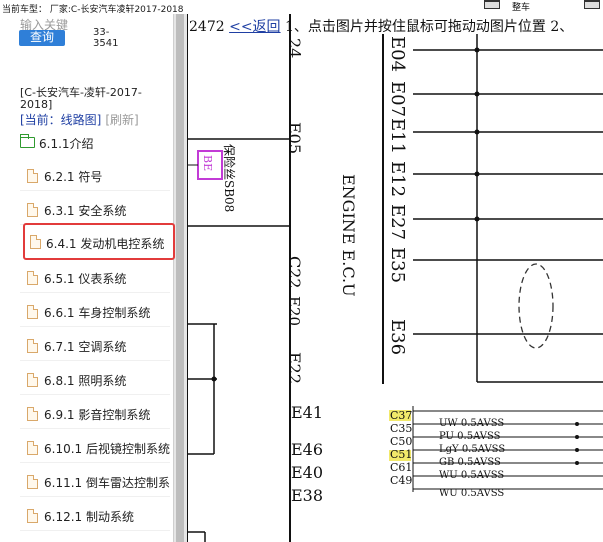 The height and width of the screenshot is (542, 603). What do you see at coordinates (294, 48) in the screenshot?
I see `pin-label: 24` at bounding box center [294, 48].